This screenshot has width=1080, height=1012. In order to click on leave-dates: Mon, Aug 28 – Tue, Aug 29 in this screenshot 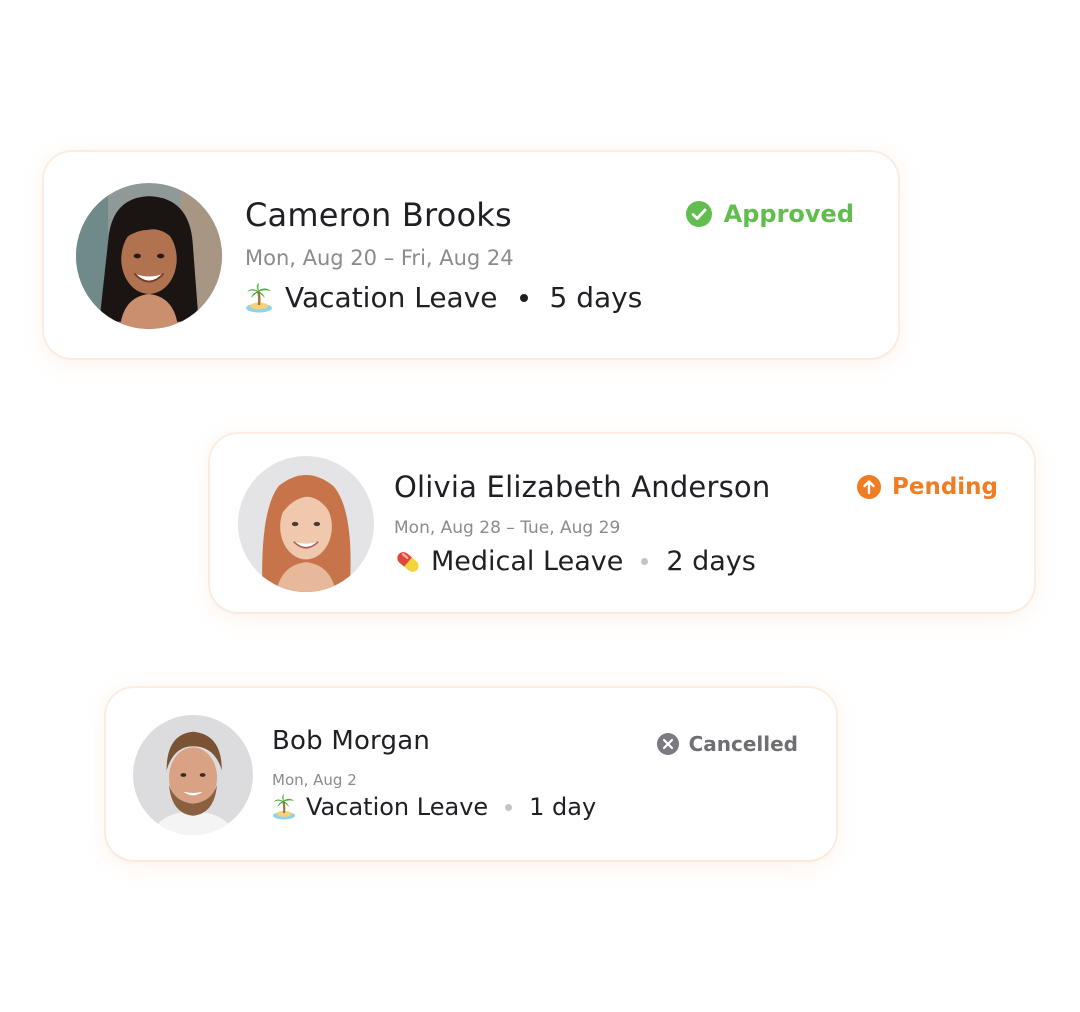, I will do `click(507, 528)`.